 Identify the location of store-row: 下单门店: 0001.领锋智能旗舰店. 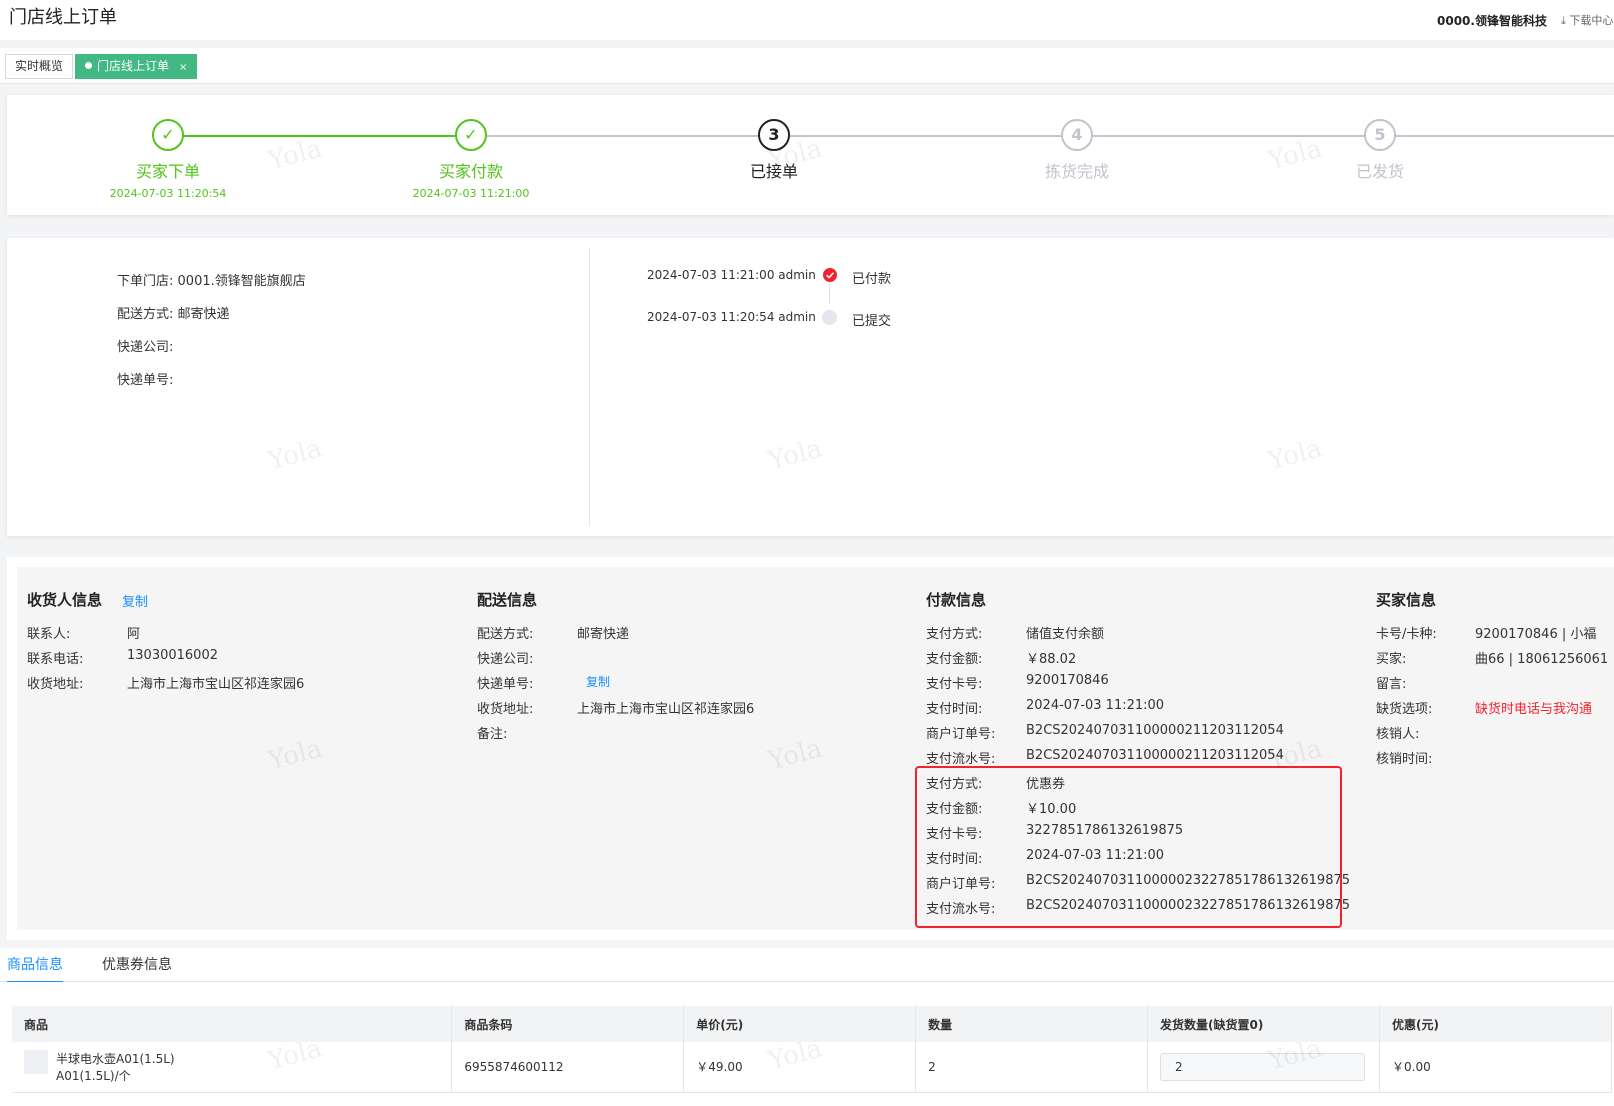
(211, 279).